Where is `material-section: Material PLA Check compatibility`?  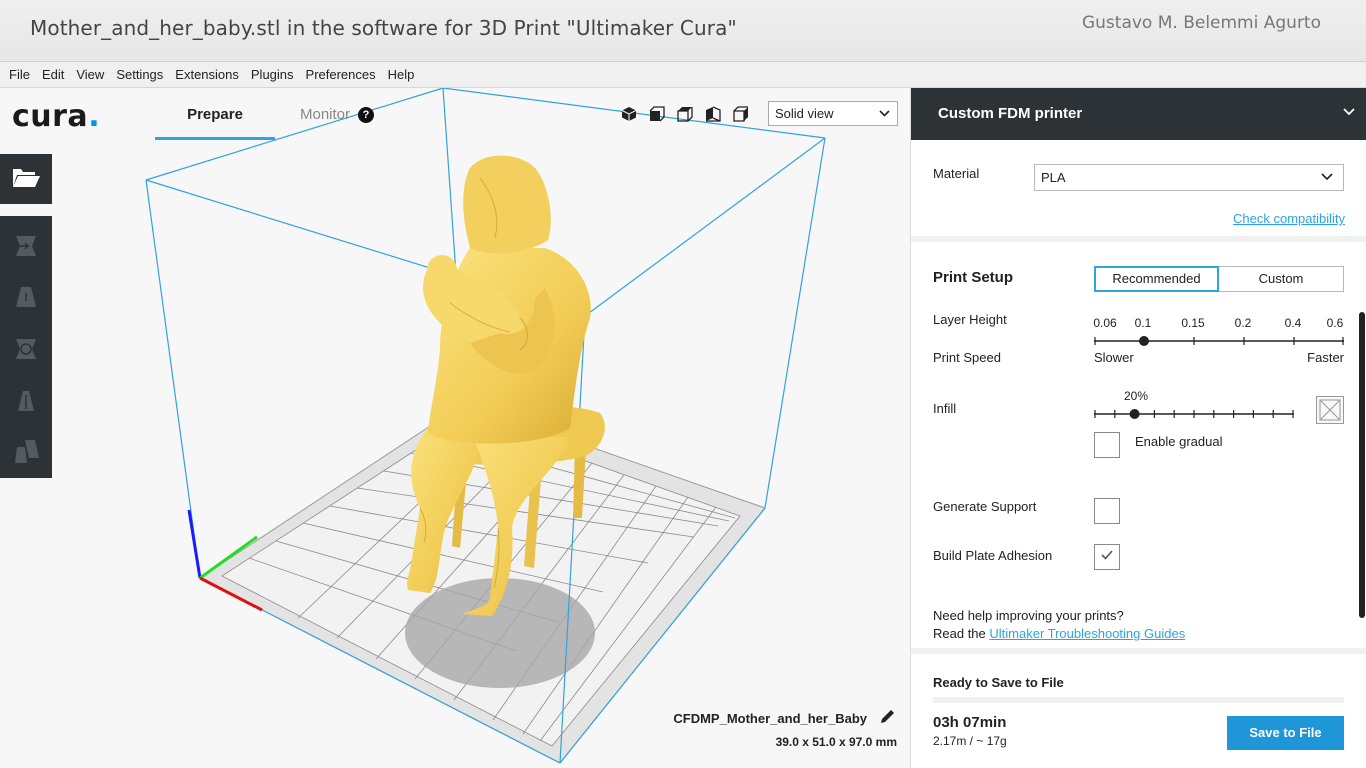
material-section: Material PLA Check compatibility is located at coordinates (1138, 191).